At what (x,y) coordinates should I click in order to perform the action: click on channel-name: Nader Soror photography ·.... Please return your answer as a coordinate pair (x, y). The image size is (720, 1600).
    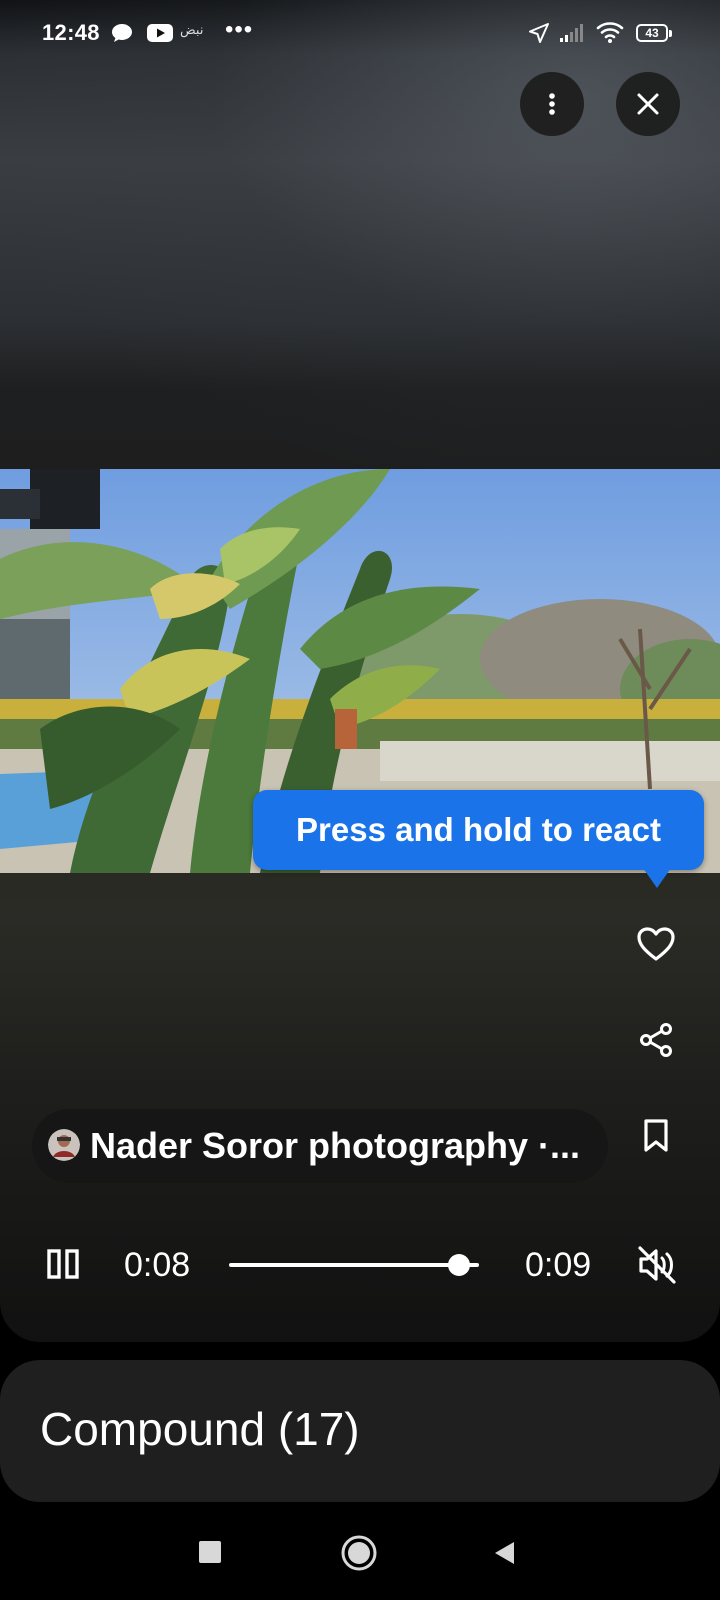
    Looking at the image, I should click on (335, 1145).